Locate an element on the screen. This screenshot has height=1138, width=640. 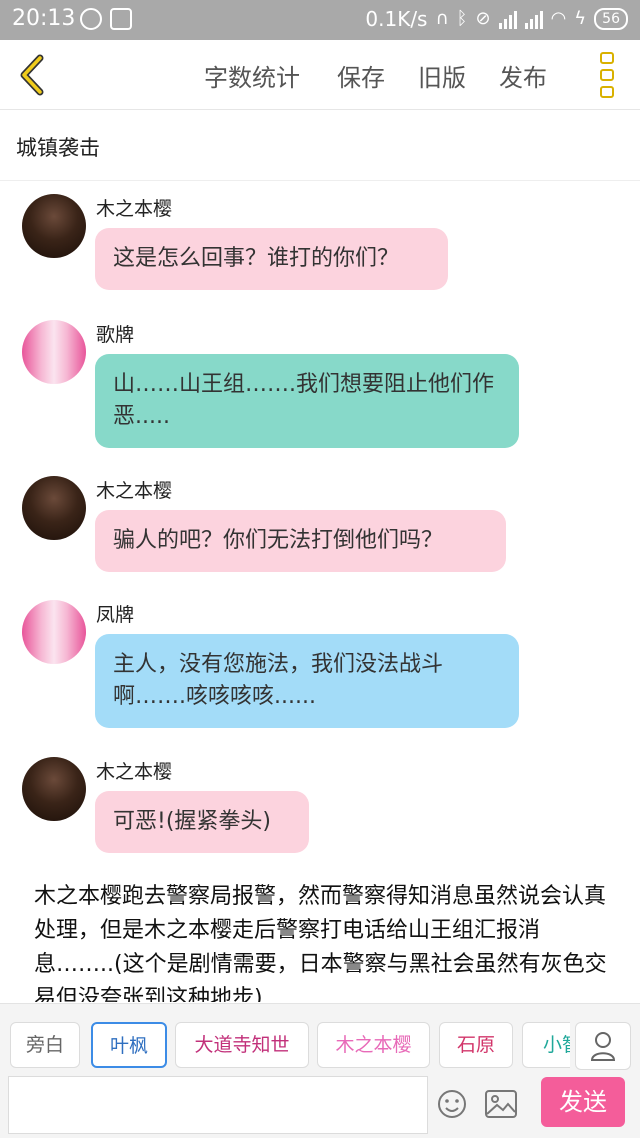
signal-hd-icon is located at coordinates (507, 19).